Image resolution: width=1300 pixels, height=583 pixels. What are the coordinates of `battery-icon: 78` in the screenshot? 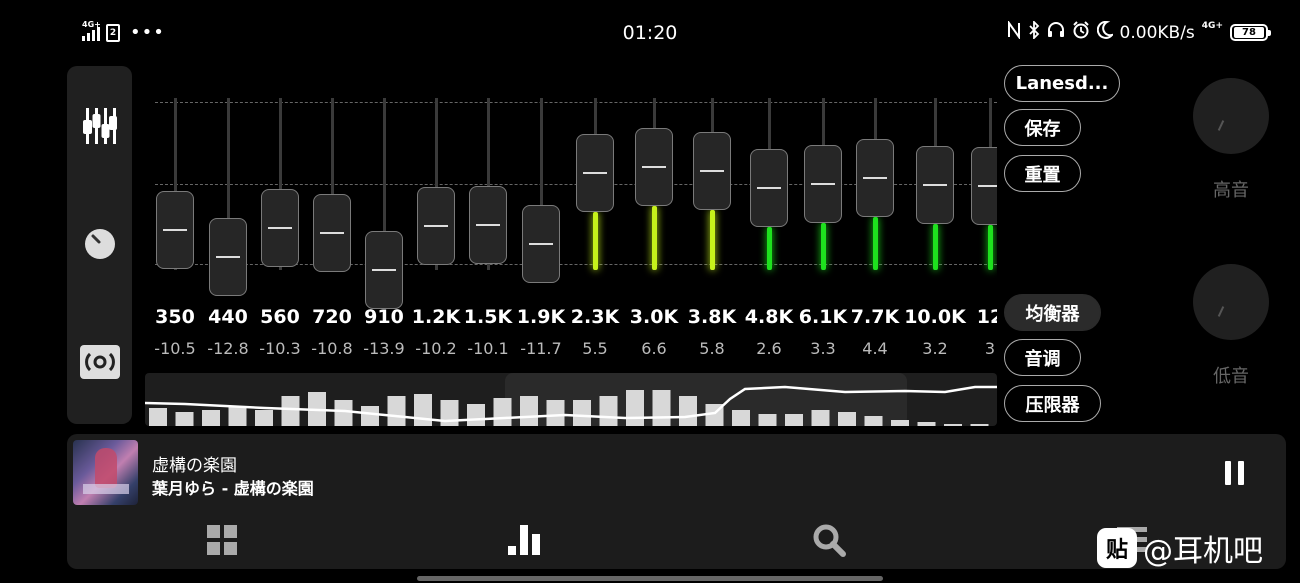 It's located at (1250, 32).